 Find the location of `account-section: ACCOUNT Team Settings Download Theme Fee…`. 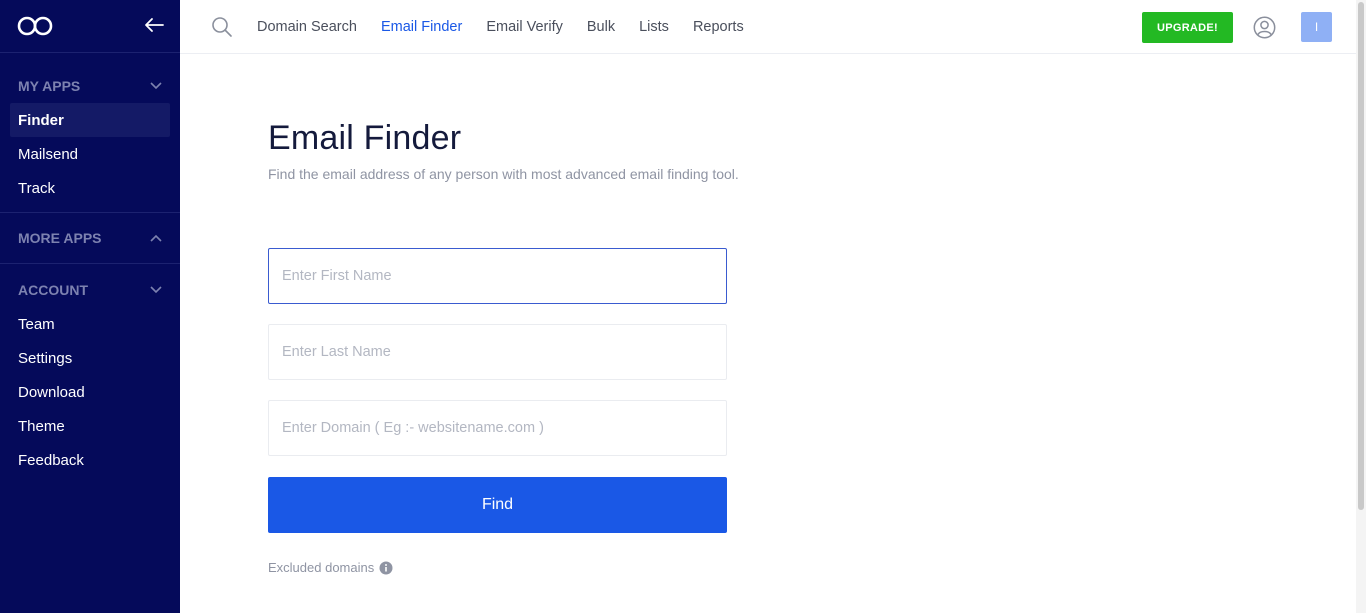

account-section: ACCOUNT Team Settings Download Theme Fee… is located at coordinates (90, 370).